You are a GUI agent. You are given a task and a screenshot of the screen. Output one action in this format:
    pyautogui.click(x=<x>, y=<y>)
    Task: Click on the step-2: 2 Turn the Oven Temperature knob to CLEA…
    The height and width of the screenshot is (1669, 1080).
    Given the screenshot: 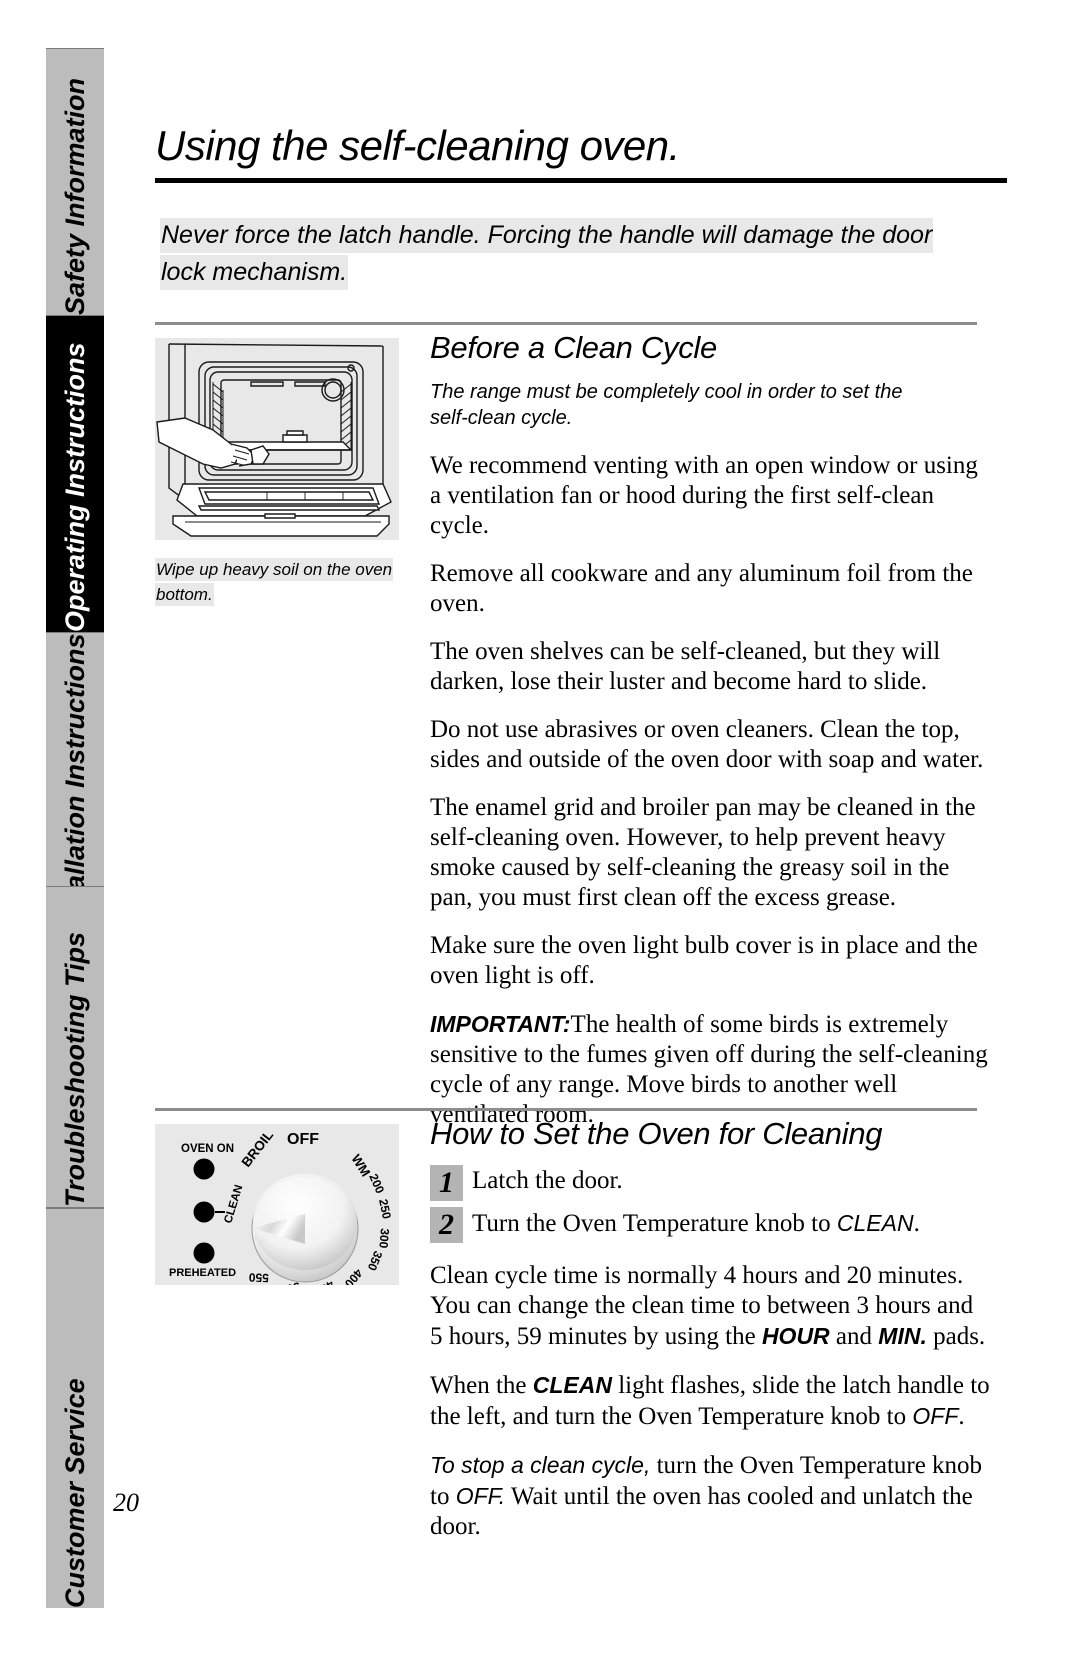 What is the action you would take?
    pyautogui.click(x=710, y=1225)
    